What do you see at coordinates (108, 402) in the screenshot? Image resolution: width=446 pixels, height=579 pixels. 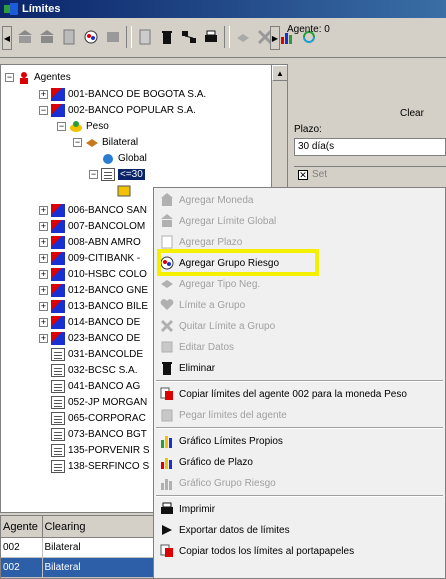 I see `tree-item-label: 052-JP MORGAN` at bounding box center [108, 402].